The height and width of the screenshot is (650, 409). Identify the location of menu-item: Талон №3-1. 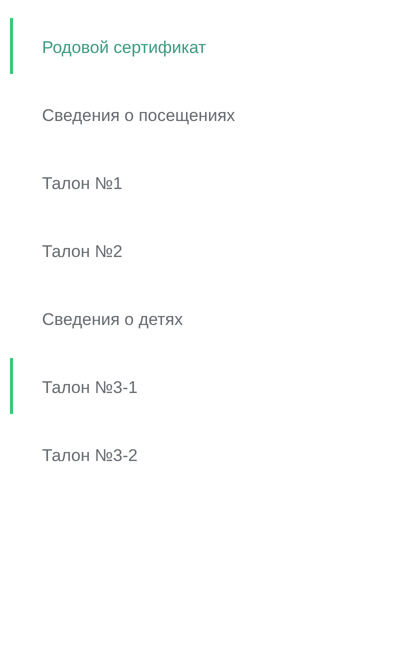
(90, 388).